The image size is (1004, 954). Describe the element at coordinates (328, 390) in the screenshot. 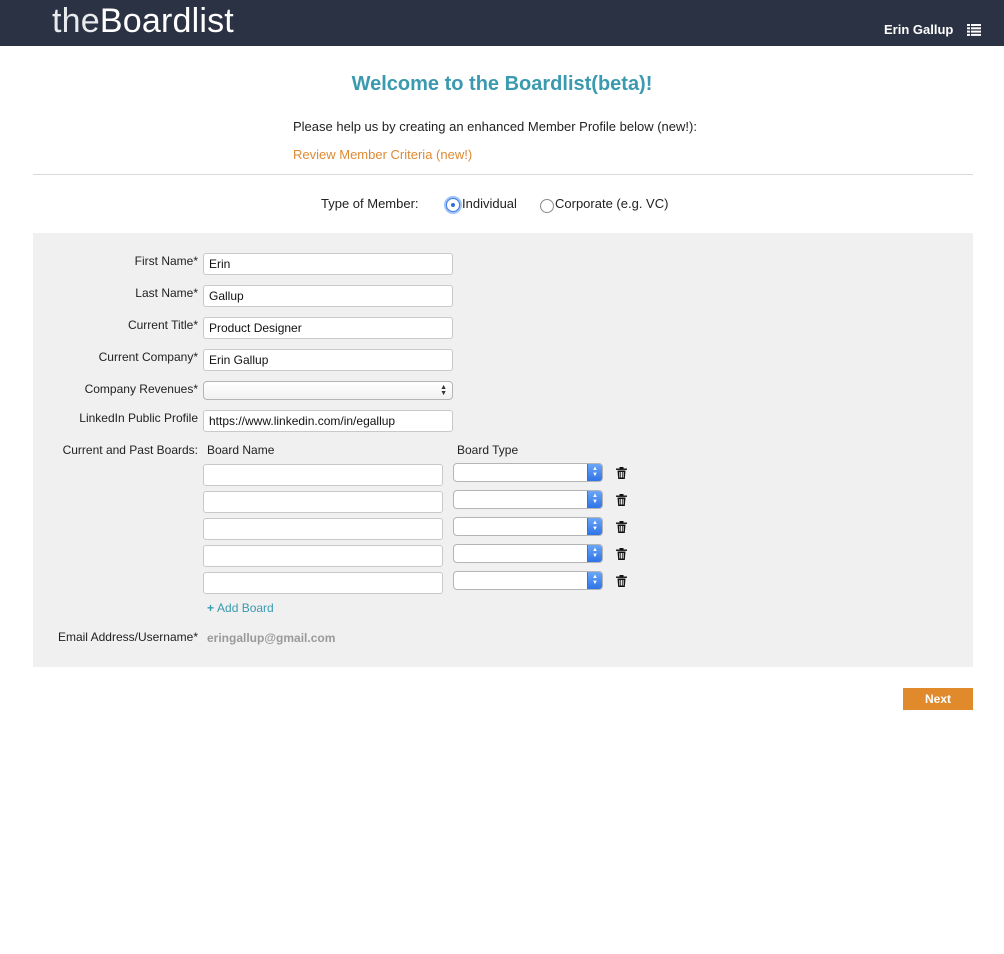

I see `company-revenues-select: ▲ ▼` at that location.